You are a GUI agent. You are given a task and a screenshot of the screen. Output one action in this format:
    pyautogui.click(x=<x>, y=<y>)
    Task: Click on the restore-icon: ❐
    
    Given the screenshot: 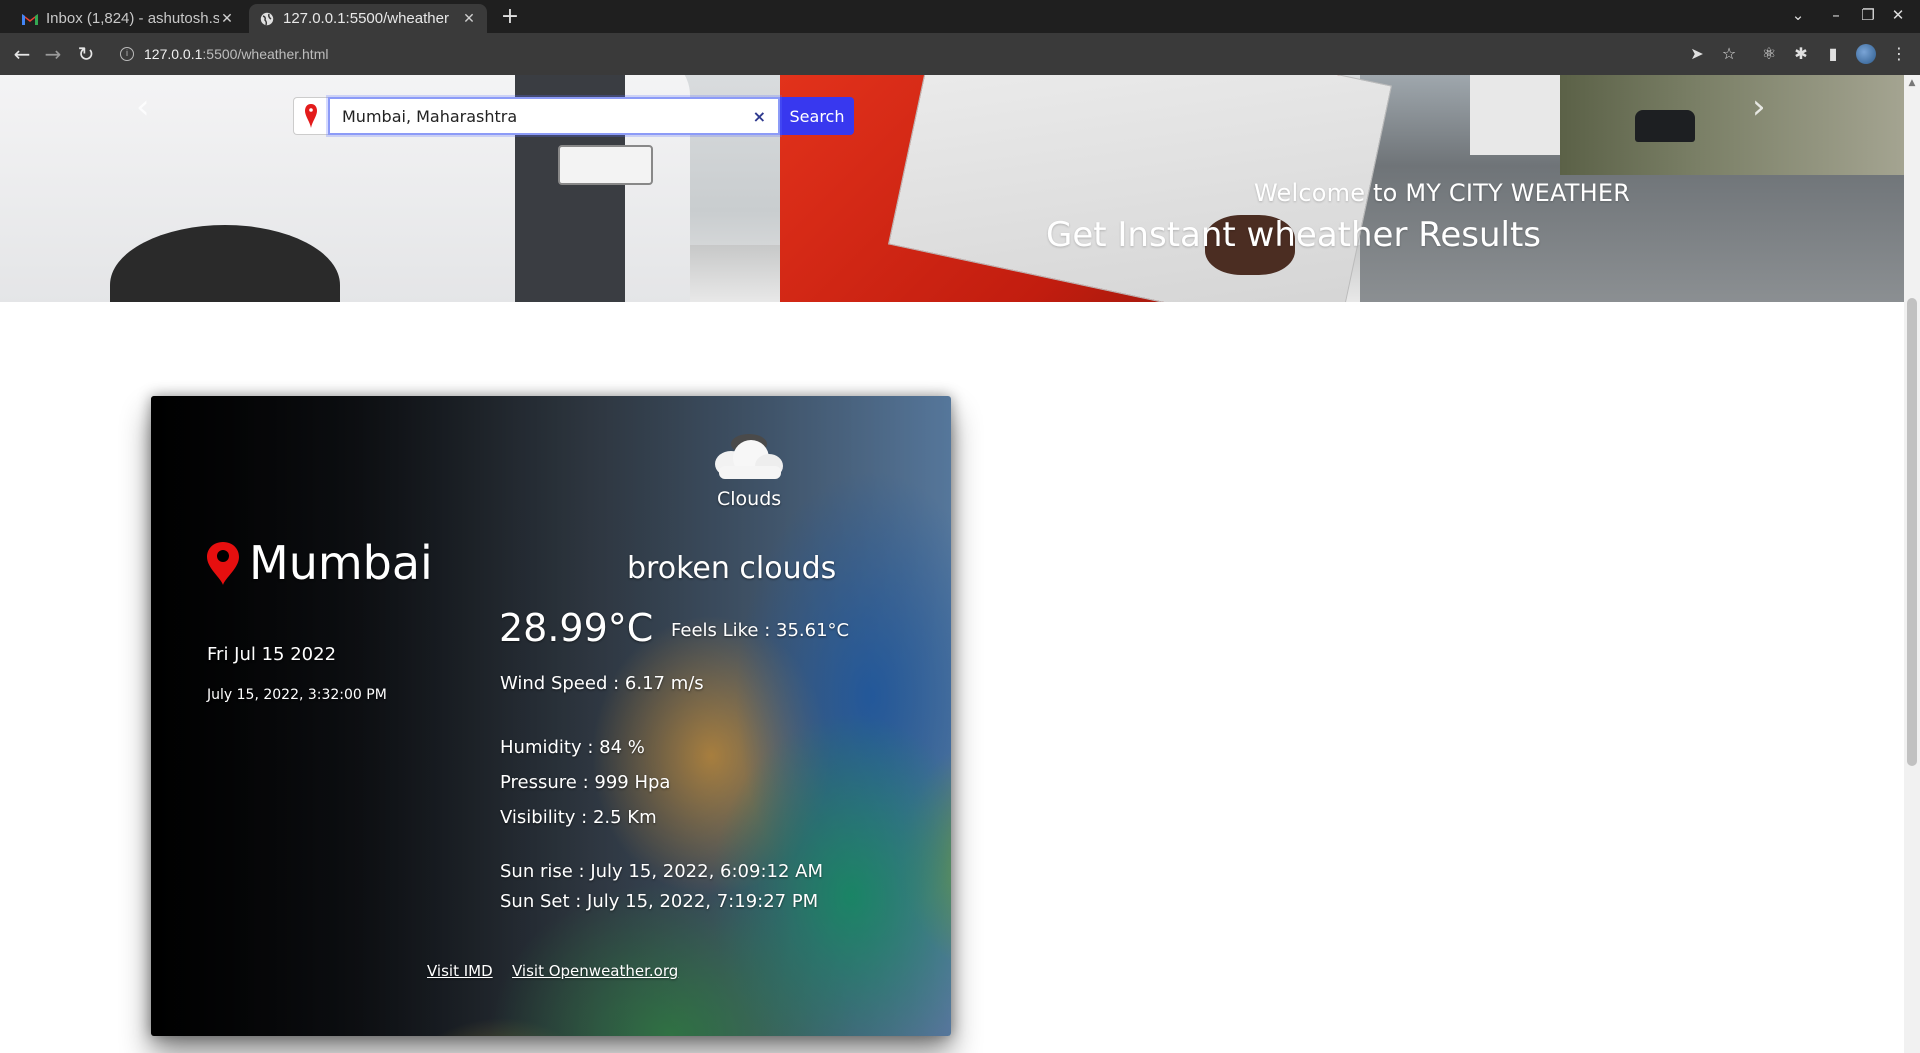 What is the action you would take?
    pyautogui.click(x=1868, y=15)
    